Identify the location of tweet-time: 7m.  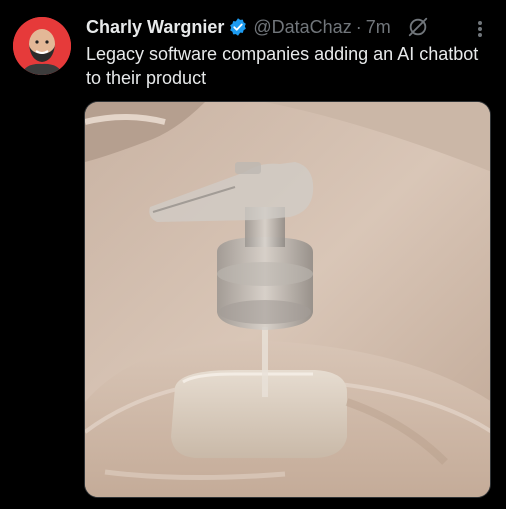
(378, 27).